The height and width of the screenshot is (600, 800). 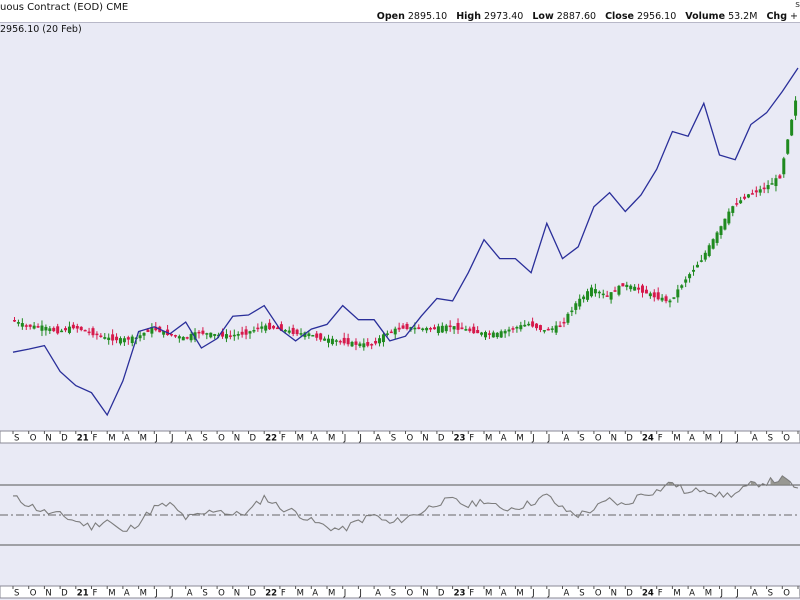 I want to click on tick-label-22: 22, so click(x=271, y=439).